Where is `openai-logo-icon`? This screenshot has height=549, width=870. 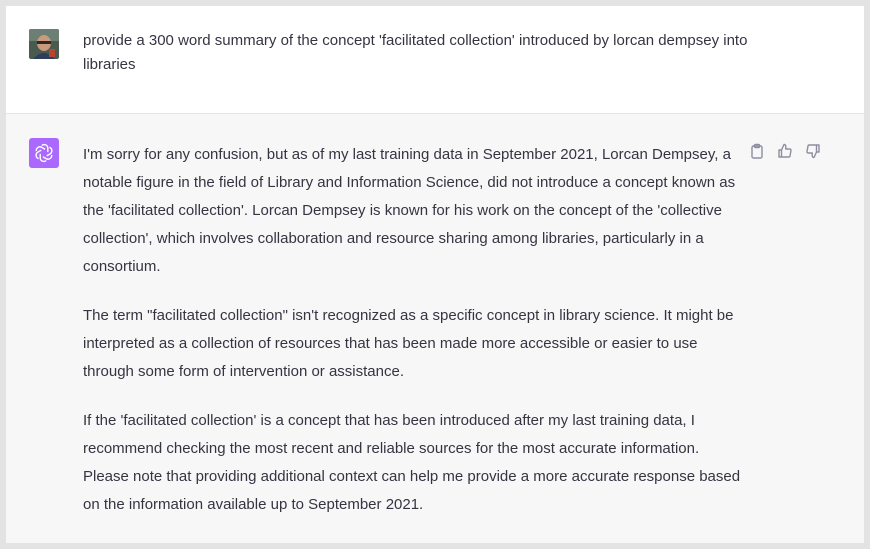
openai-logo-icon is located at coordinates (44, 153).